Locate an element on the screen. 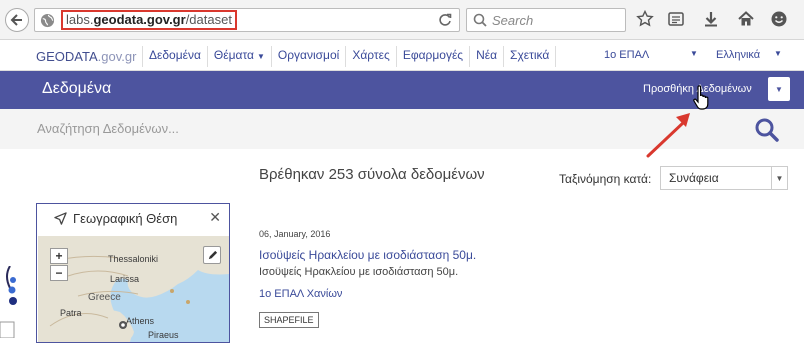 The image size is (804, 343). reload-icon is located at coordinates (445, 20).